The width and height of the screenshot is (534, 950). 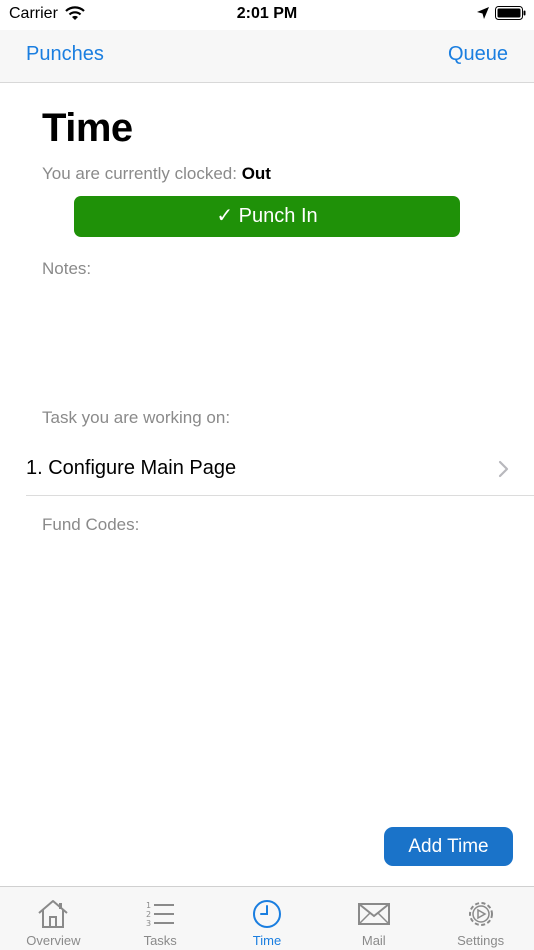 I want to click on chevron-right-icon, so click(x=503, y=469).